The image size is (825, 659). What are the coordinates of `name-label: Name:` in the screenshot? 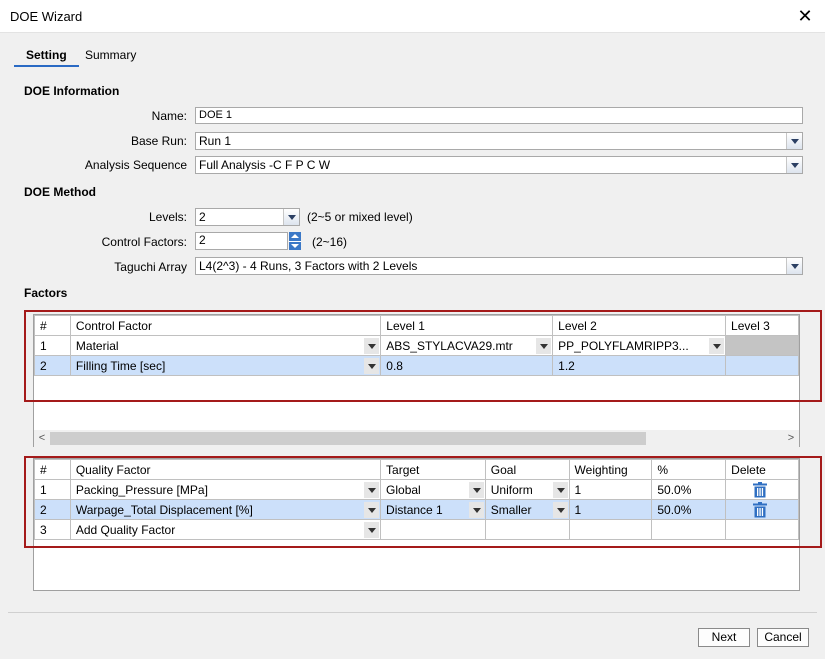 It's located at (169, 116).